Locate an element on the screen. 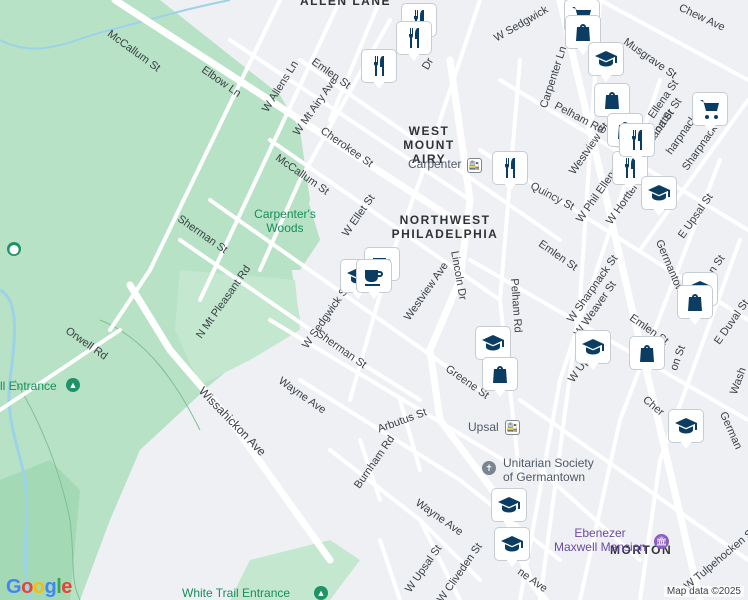 This screenshot has height=600, width=748. map-data-credit: Map data ©2025 is located at coordinates (703, 591).